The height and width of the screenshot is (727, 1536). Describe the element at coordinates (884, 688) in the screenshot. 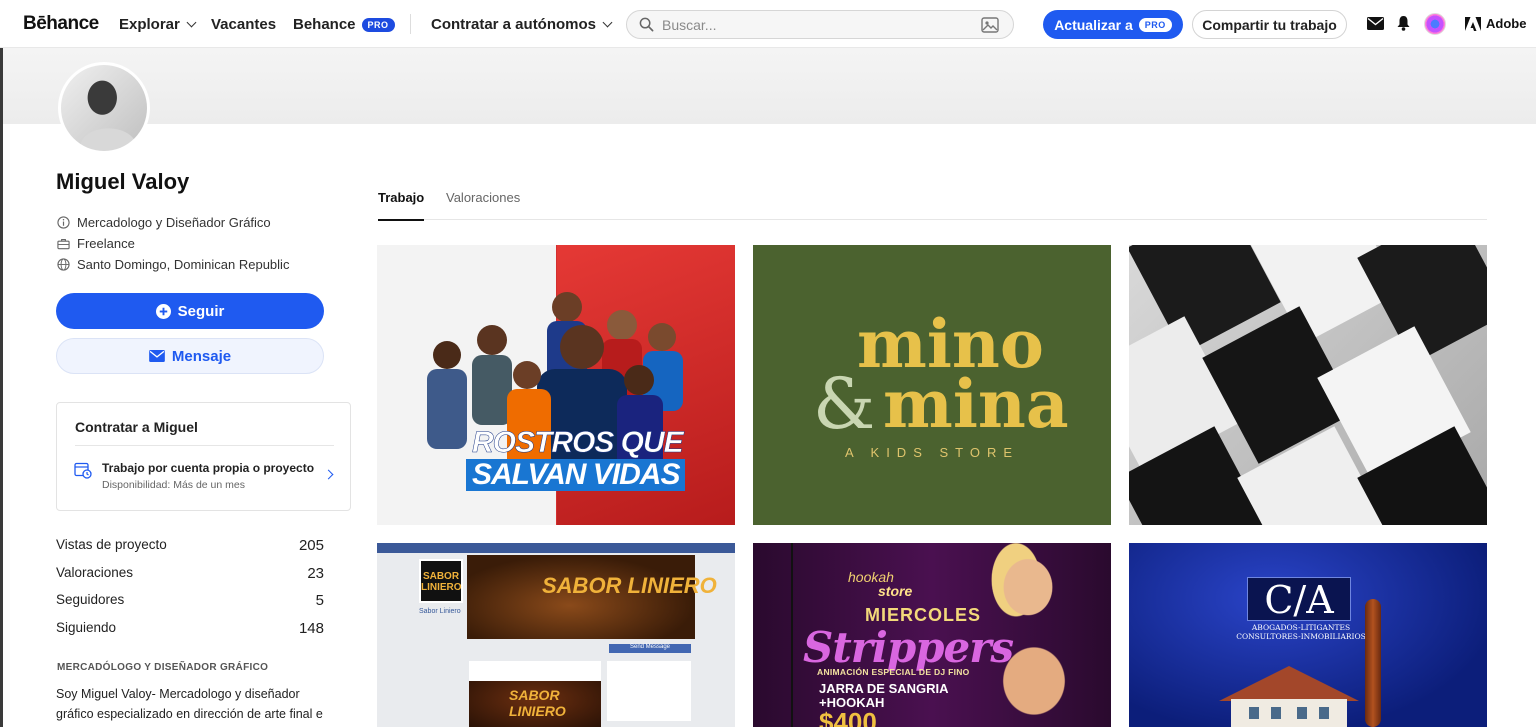

I see `offer-line1: JARRA DE SANGRIA` at that location.